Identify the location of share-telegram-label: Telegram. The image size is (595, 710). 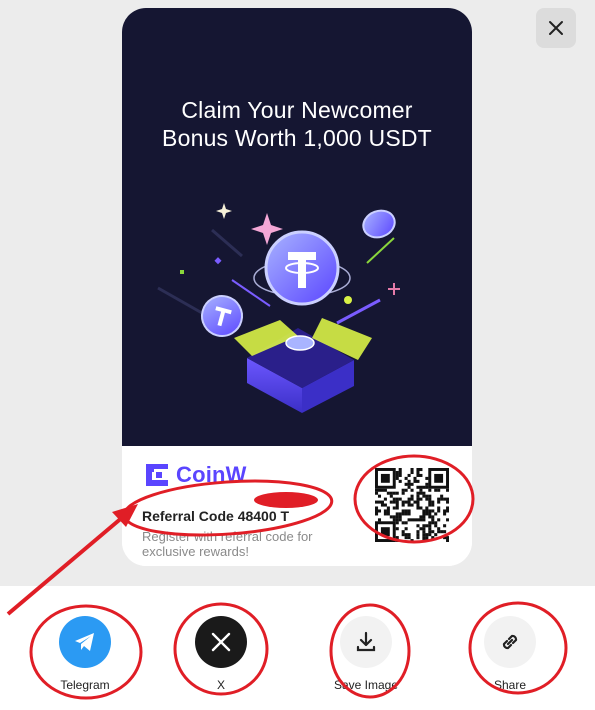
(85, 685).